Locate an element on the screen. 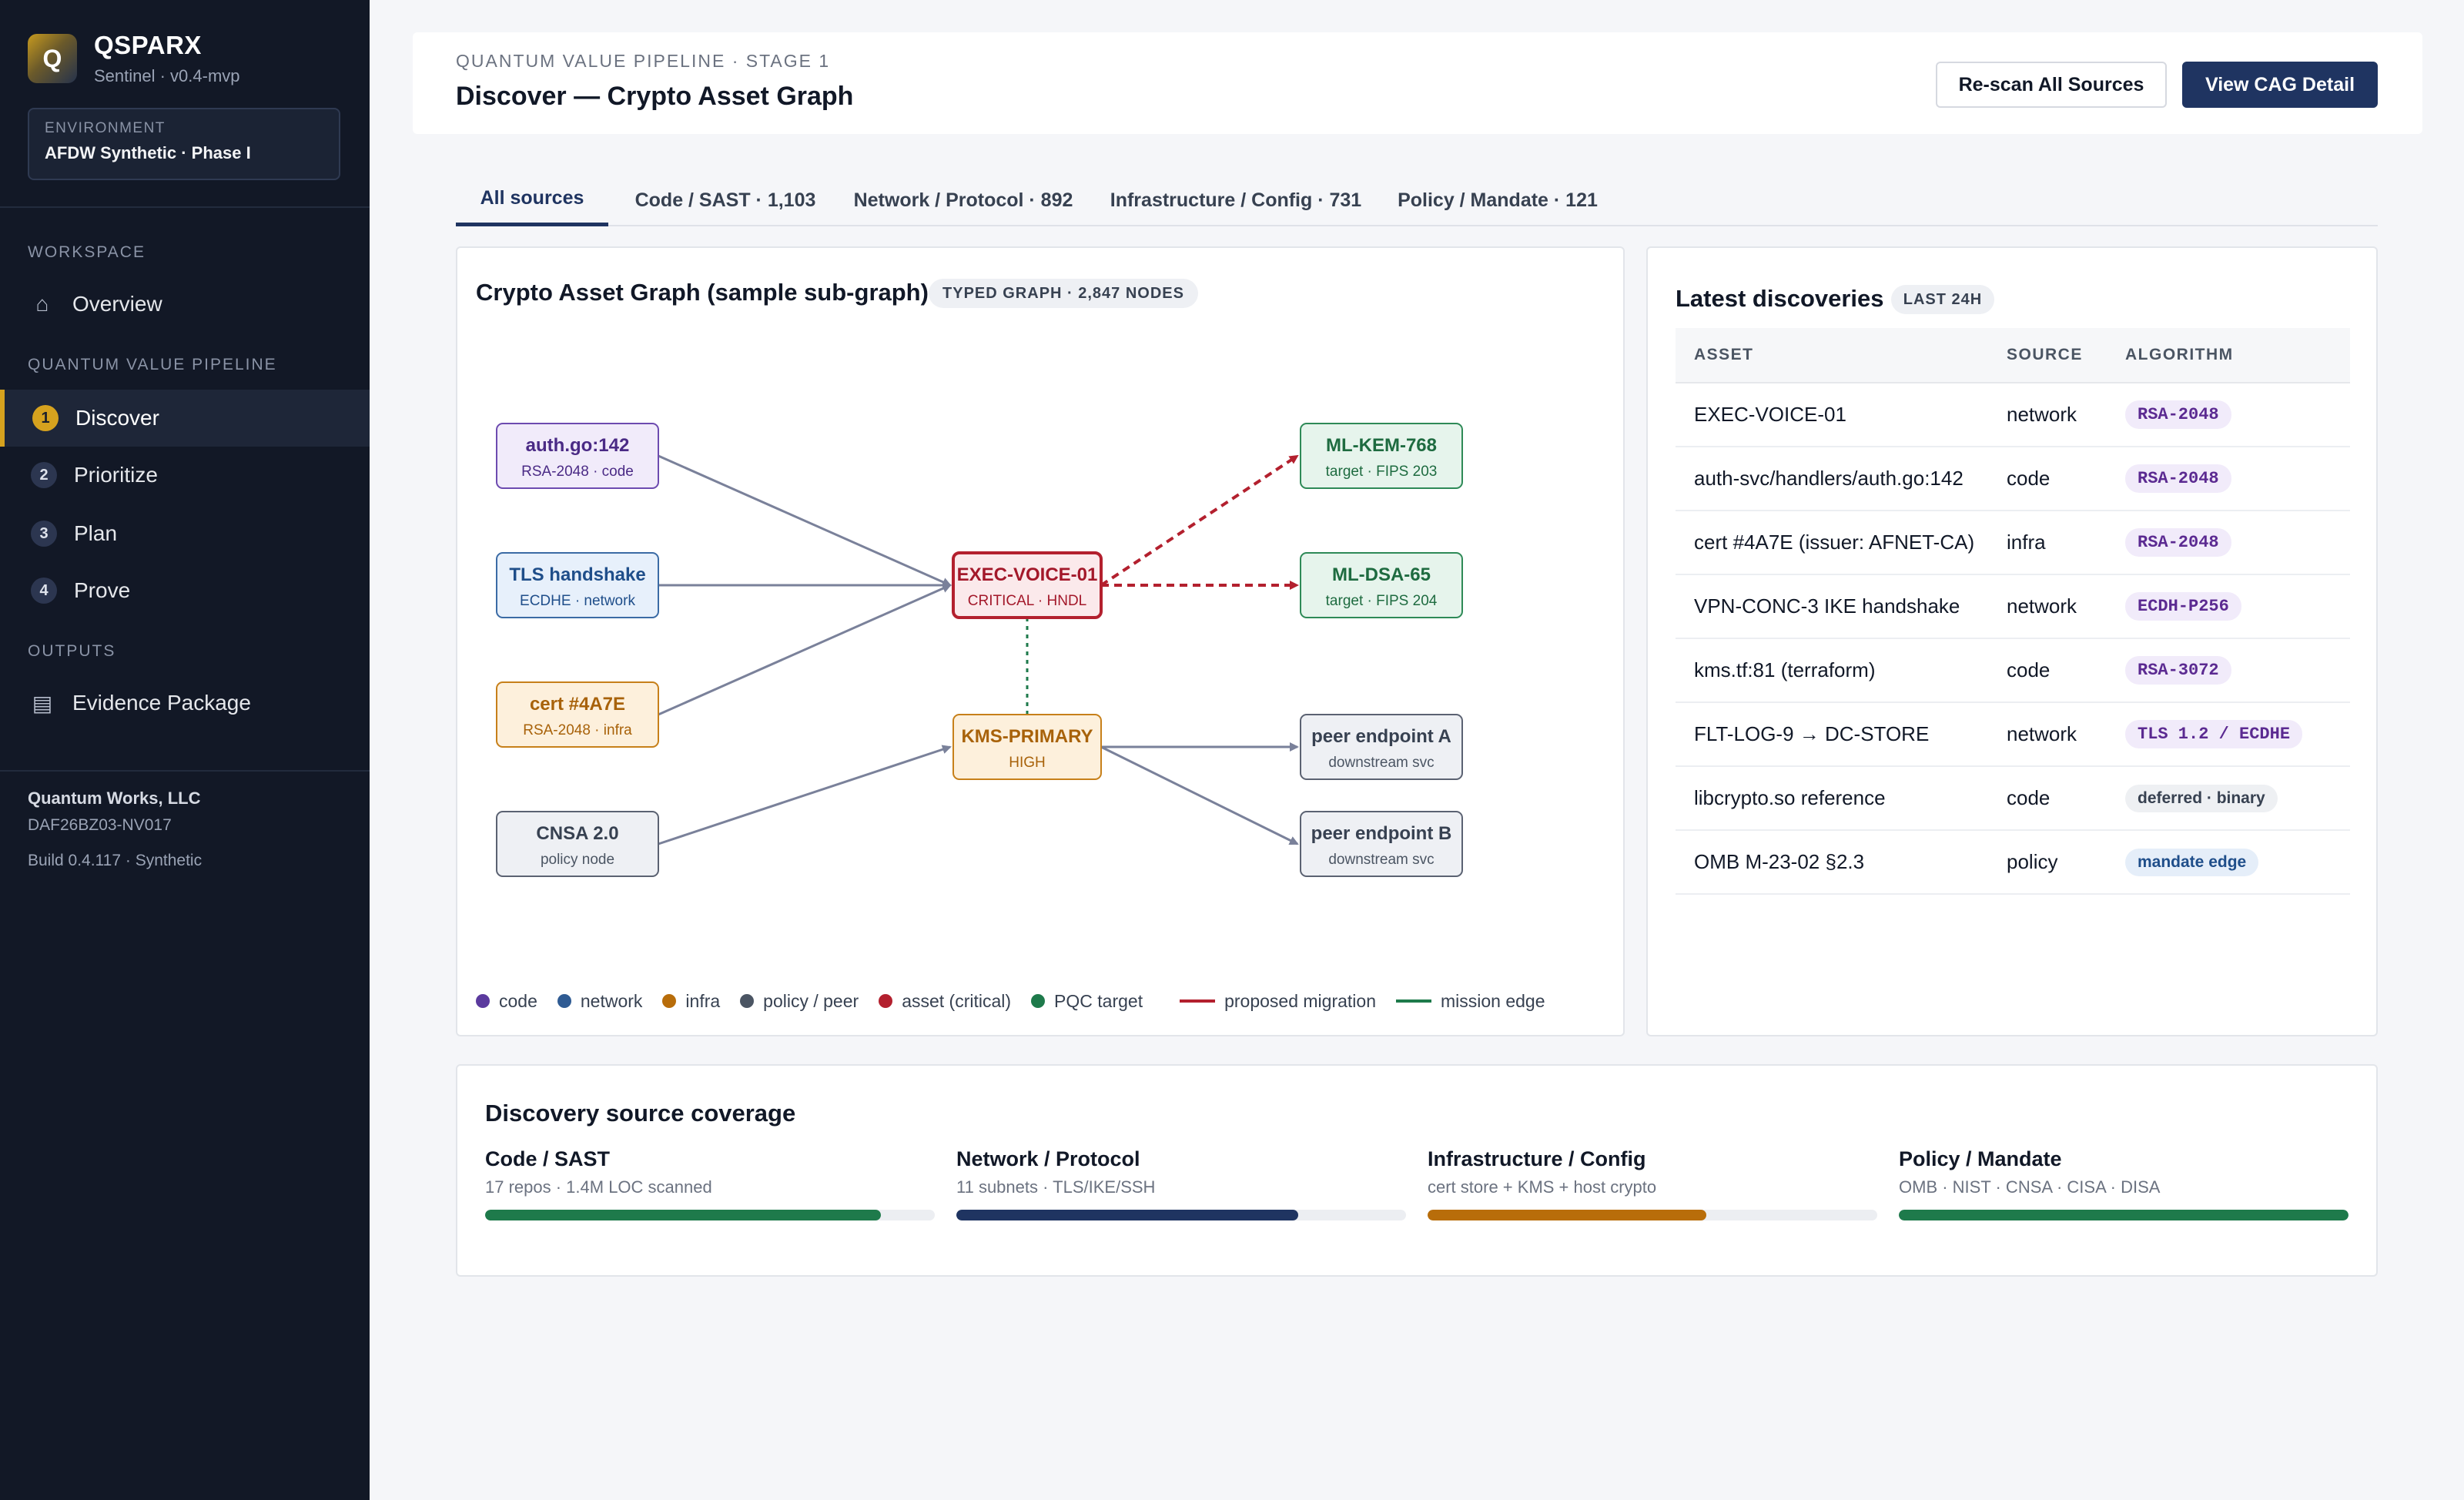 The image size is (2464, 1500). legend-item: network is located at coordinates (599, 1001).